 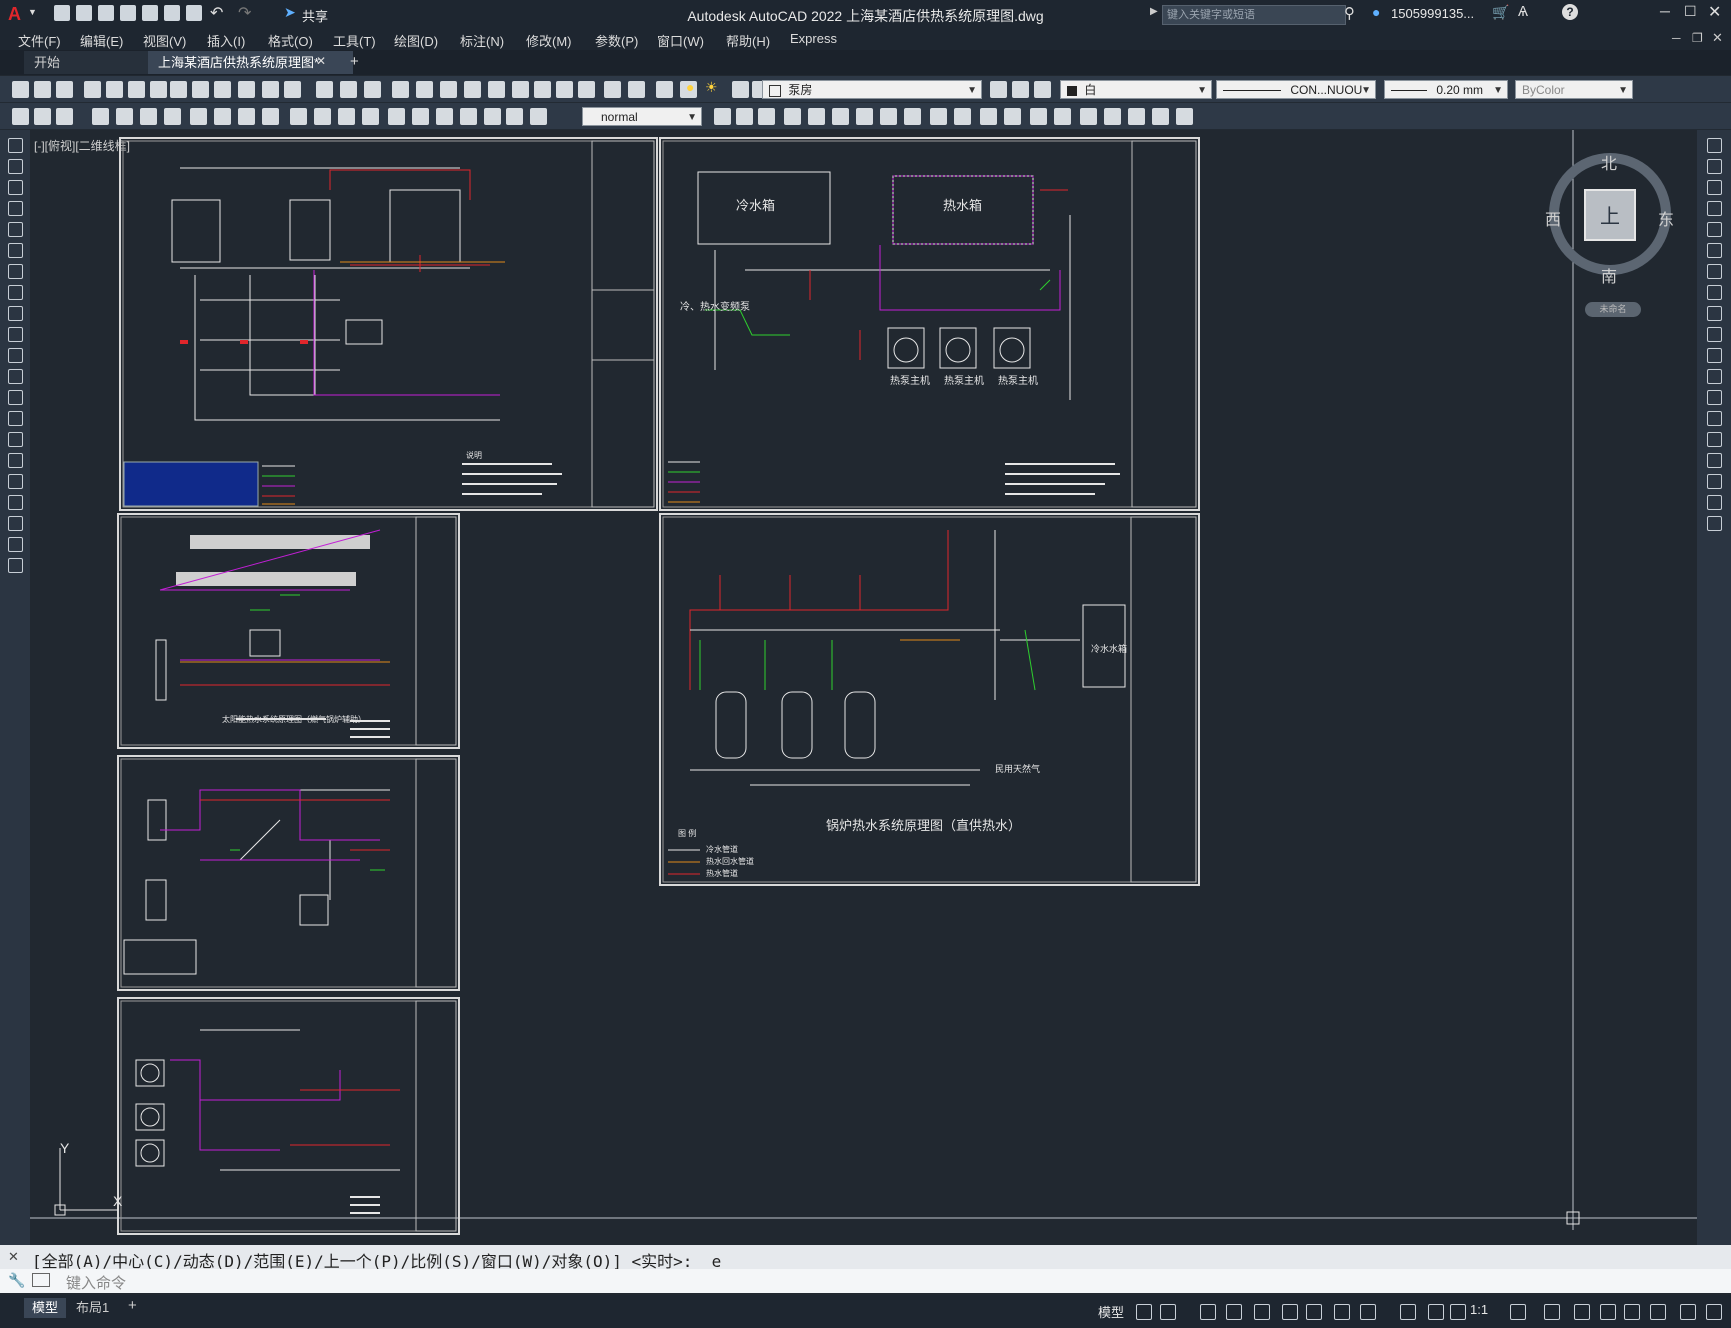 I want to click on close-icon: ✕, so click(x=1714, y=12).